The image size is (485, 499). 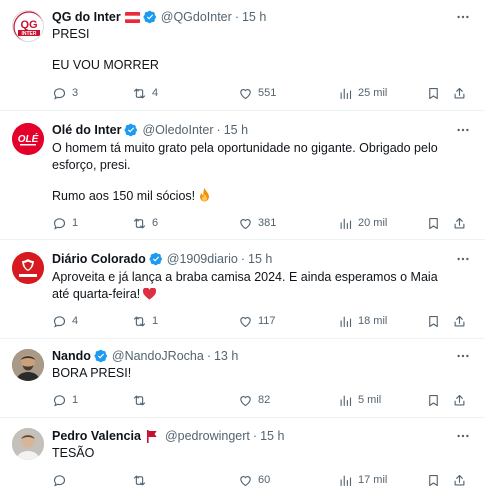 I want to click on tweet-actions: 4 1 117 18 mil, so click(x=262, y=321).